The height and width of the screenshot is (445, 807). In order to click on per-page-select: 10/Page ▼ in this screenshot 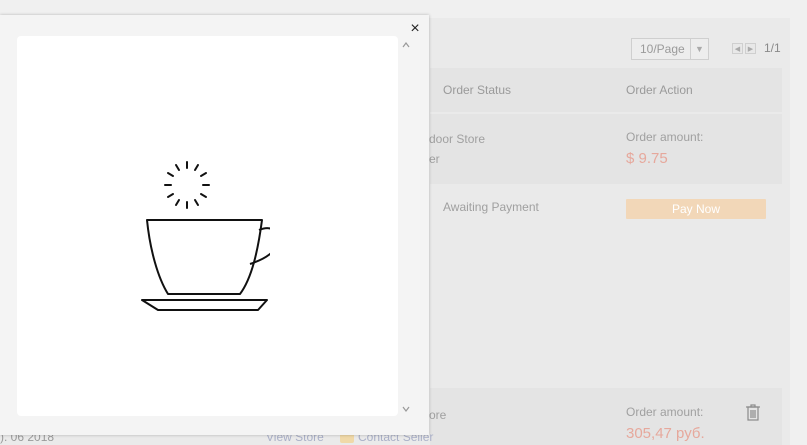, I will do `click(670, 49)`.